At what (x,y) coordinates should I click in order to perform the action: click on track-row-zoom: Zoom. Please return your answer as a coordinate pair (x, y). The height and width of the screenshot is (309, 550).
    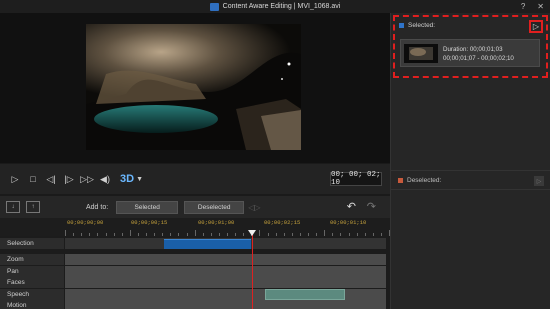
    Looking at the image, I should click on (195, 259).